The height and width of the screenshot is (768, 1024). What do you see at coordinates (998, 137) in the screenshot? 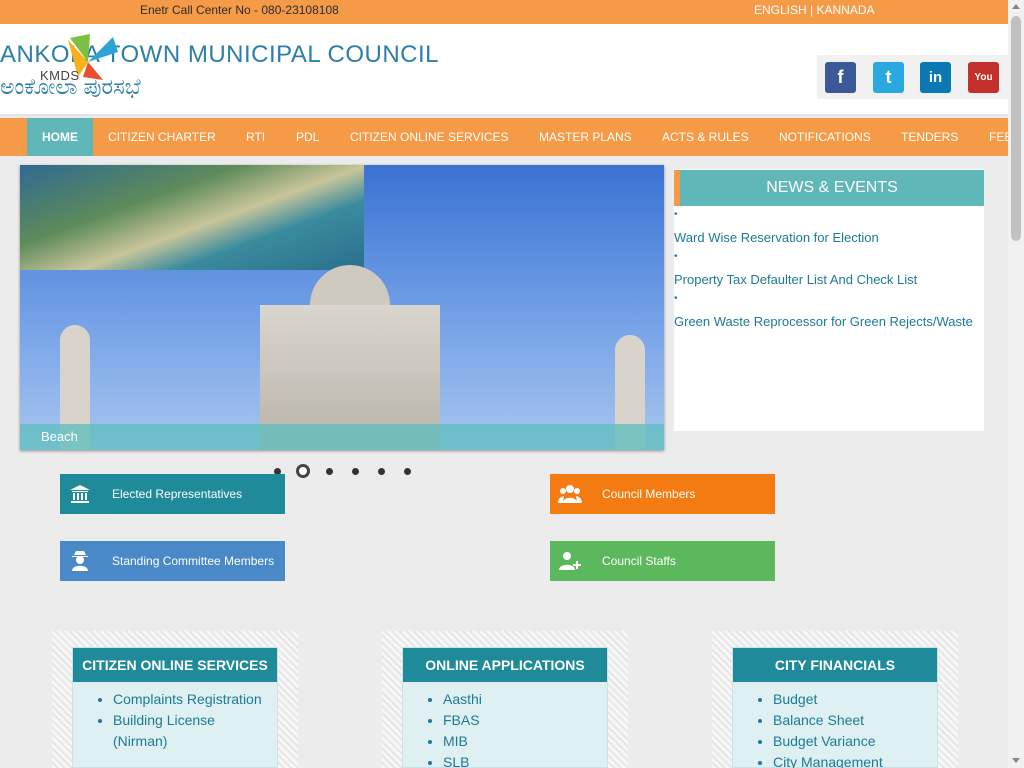
I see `nav-fee: FEE` at bounding box center [998, 137].